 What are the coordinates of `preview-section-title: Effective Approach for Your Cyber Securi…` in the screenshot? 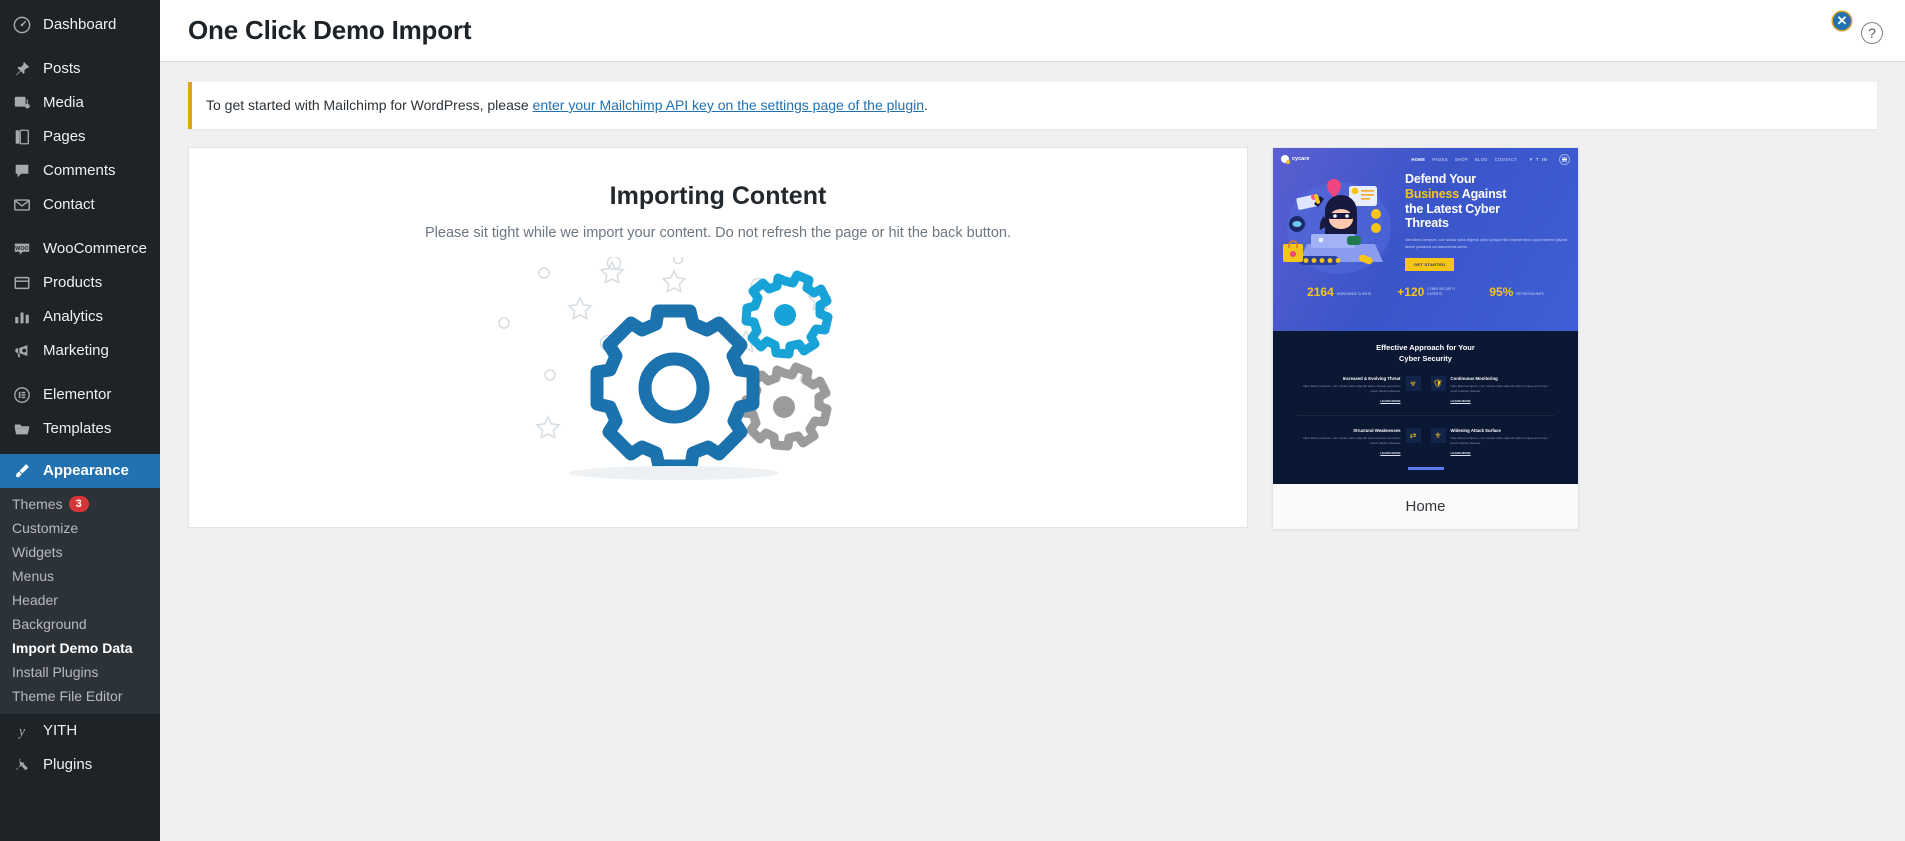 It's located at (1425, 354).